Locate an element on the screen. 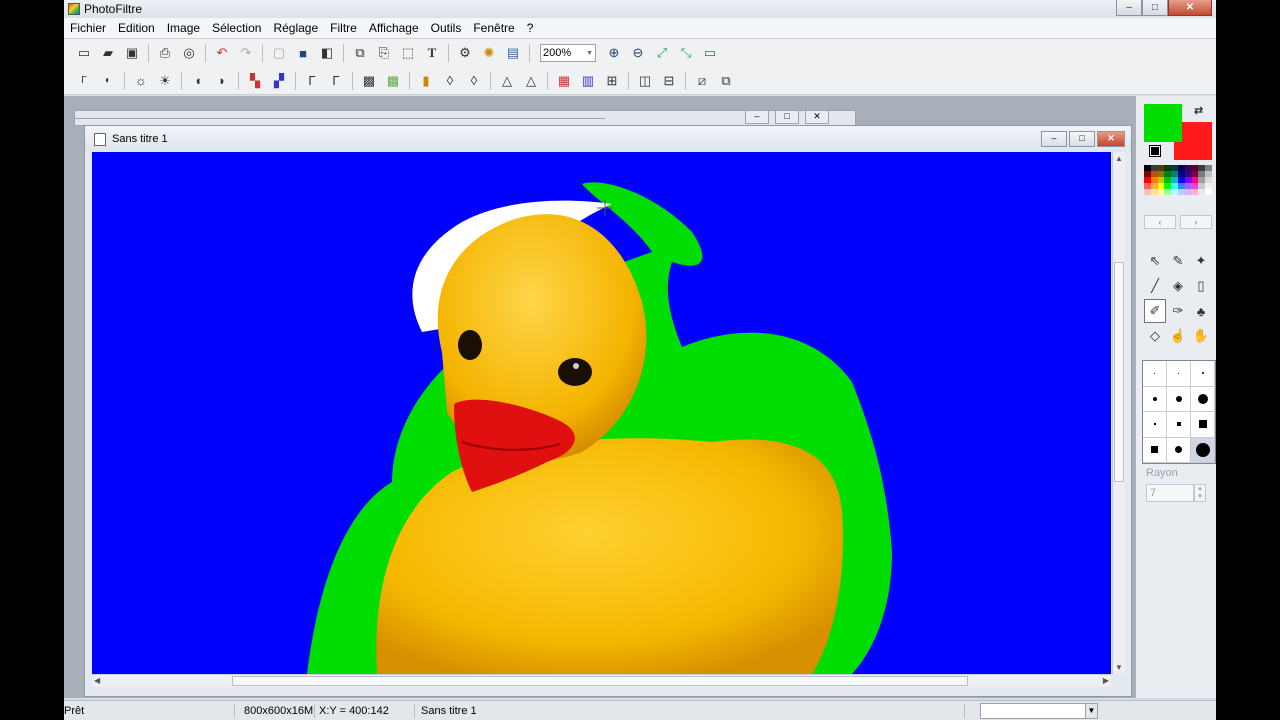 This screenshot has width=1280, height=720. horizontal-scrollbar: ◀ ▶ is located at coordinates (601, 680).